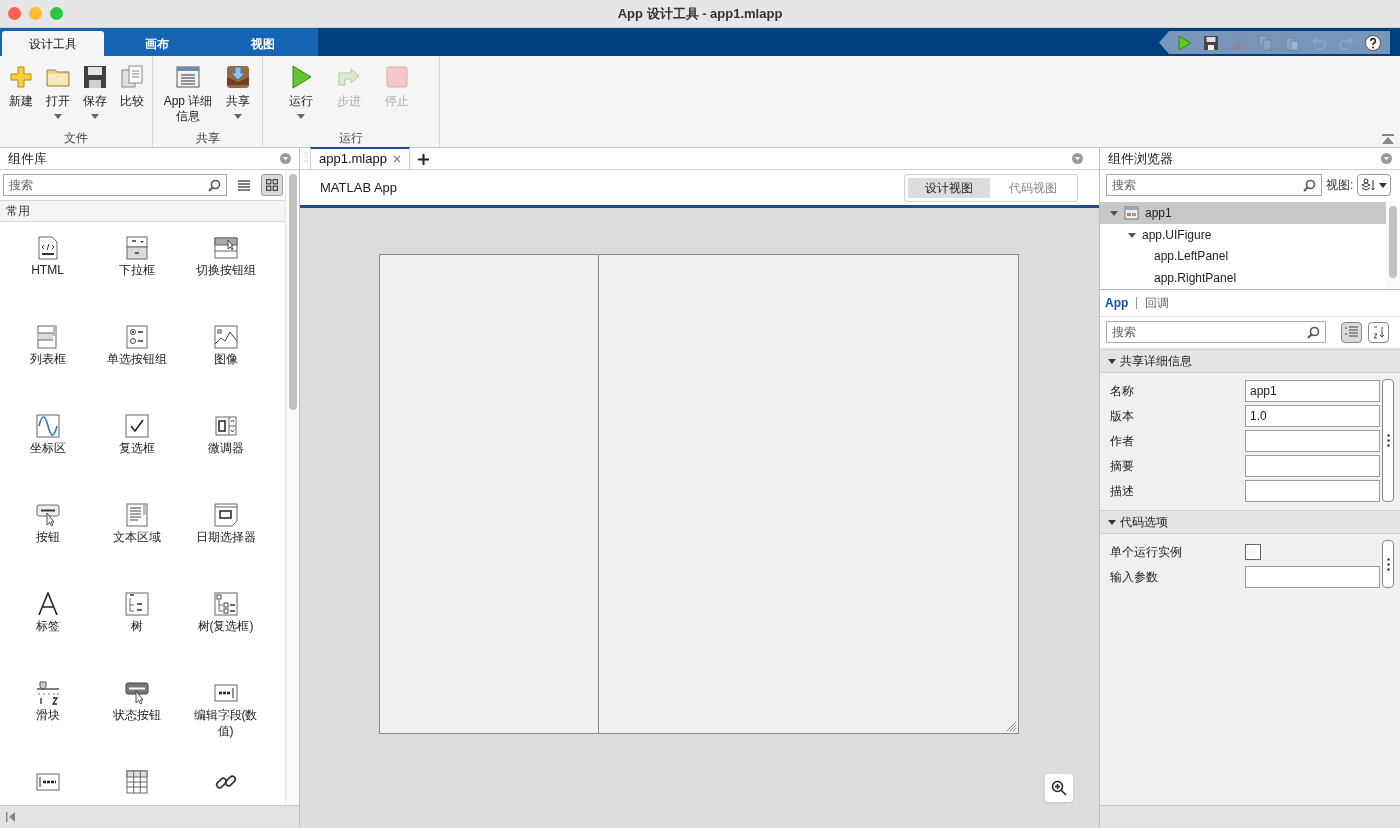 This screenshot has width=1400, height=828. I want to click on text-field: 1.0, so click(1312, 415).